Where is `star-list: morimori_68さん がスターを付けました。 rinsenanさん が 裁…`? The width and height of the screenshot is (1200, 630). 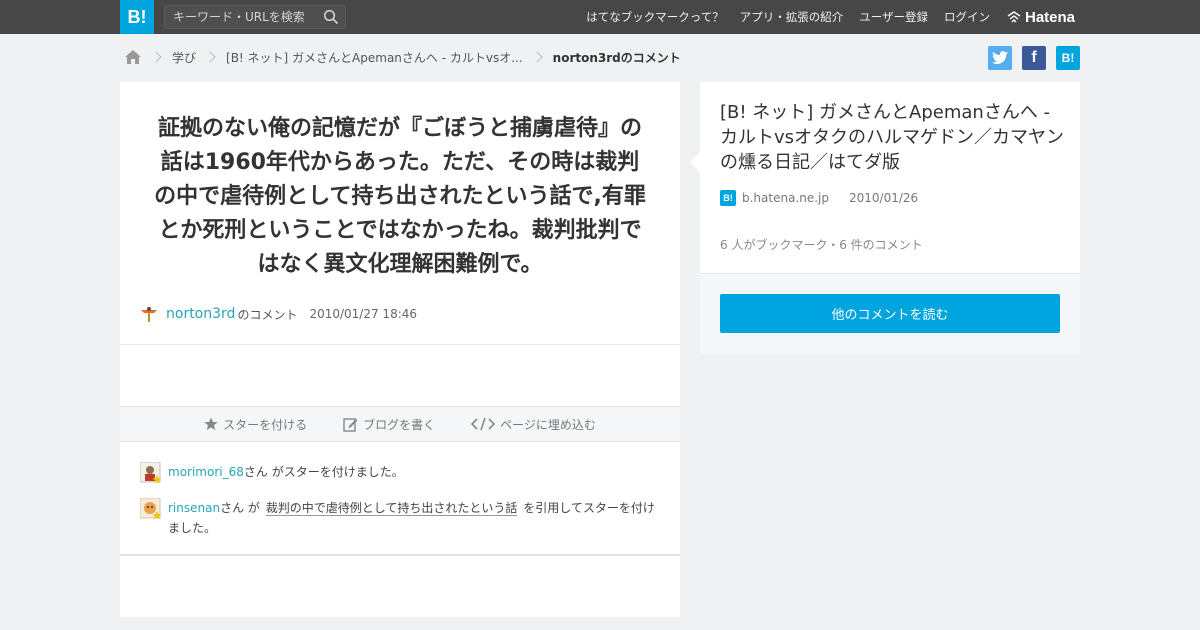
star-list: morimori_68さん がスターを付けました。 rinsenanさん が 裁… is located at coordinates (400, 508).